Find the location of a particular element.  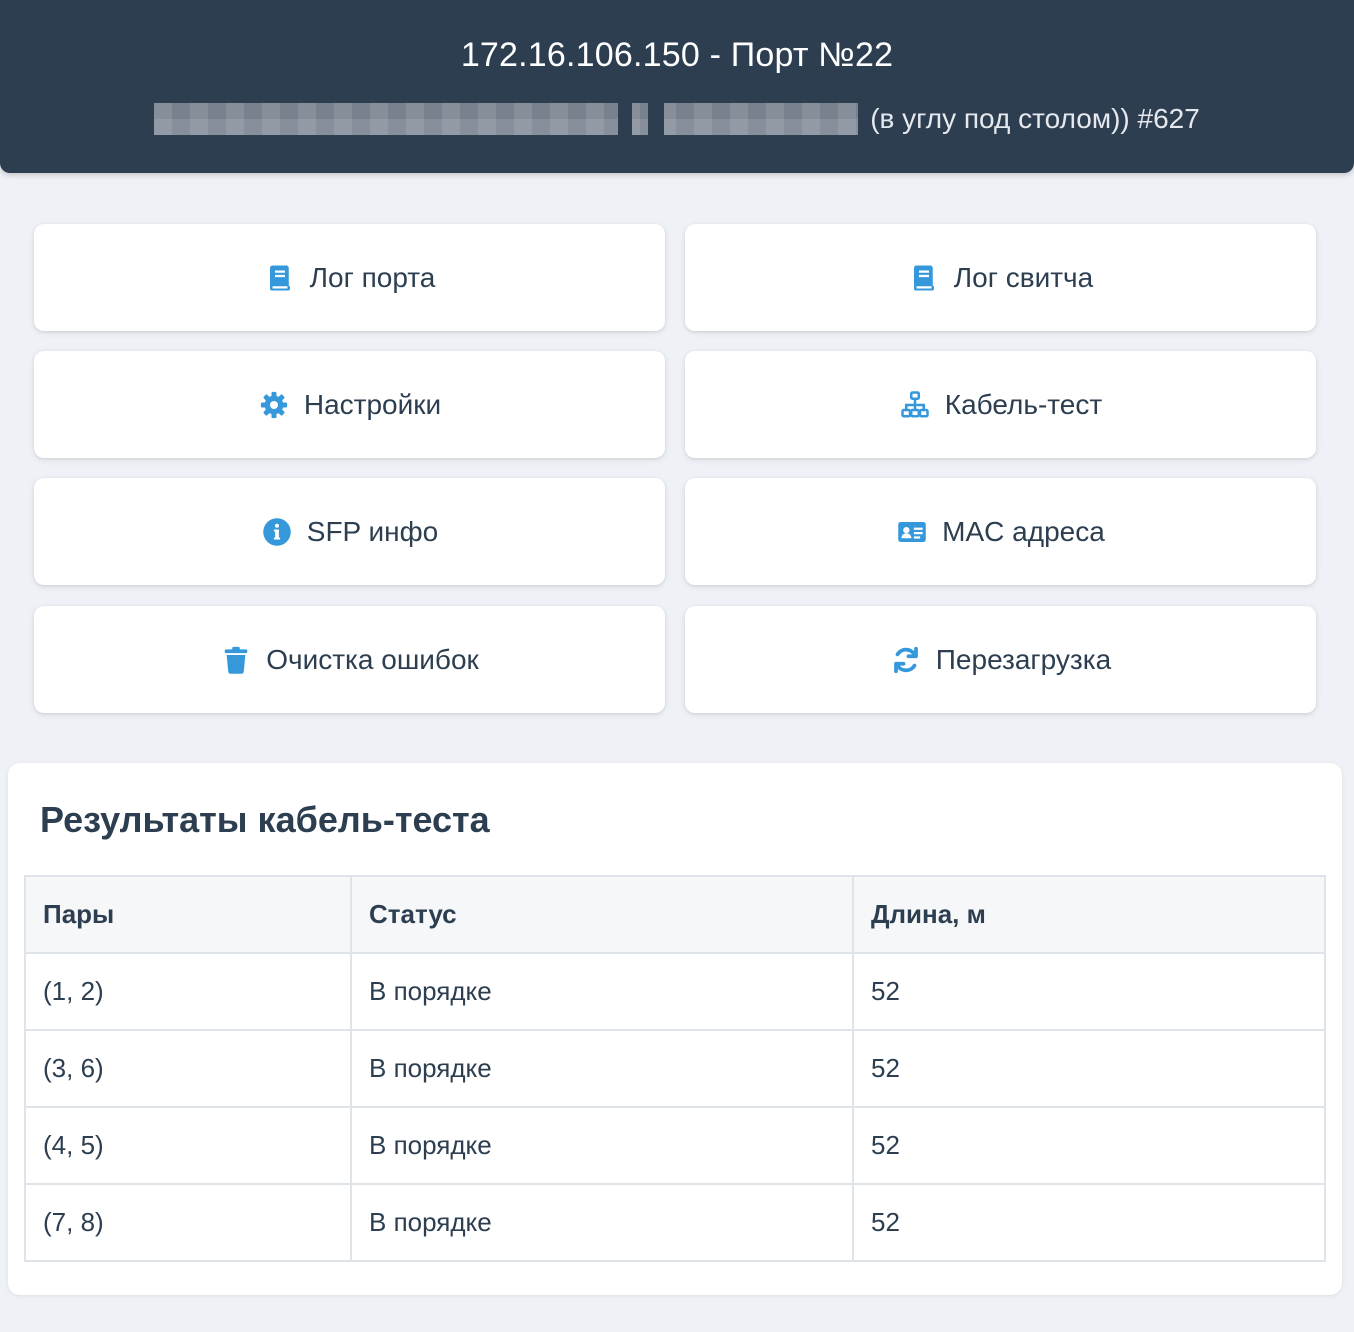

column-header-pairs: Пары is located at coordinates (188, 914).